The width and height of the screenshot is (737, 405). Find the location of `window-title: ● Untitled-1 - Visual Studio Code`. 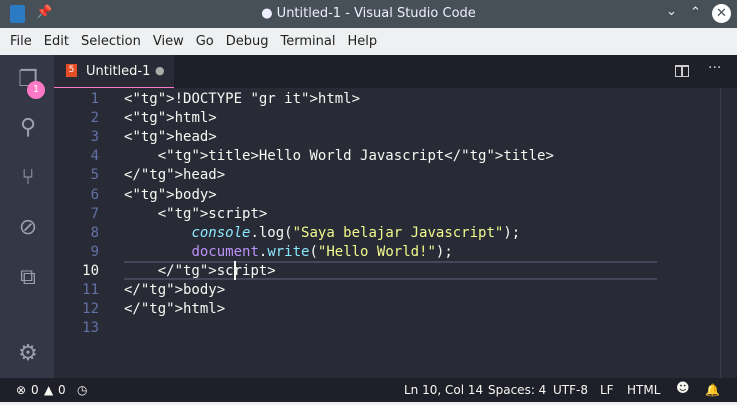

window-title: ● Untitled-1 - Visual Studio Code is located at coordinates (368, 13).